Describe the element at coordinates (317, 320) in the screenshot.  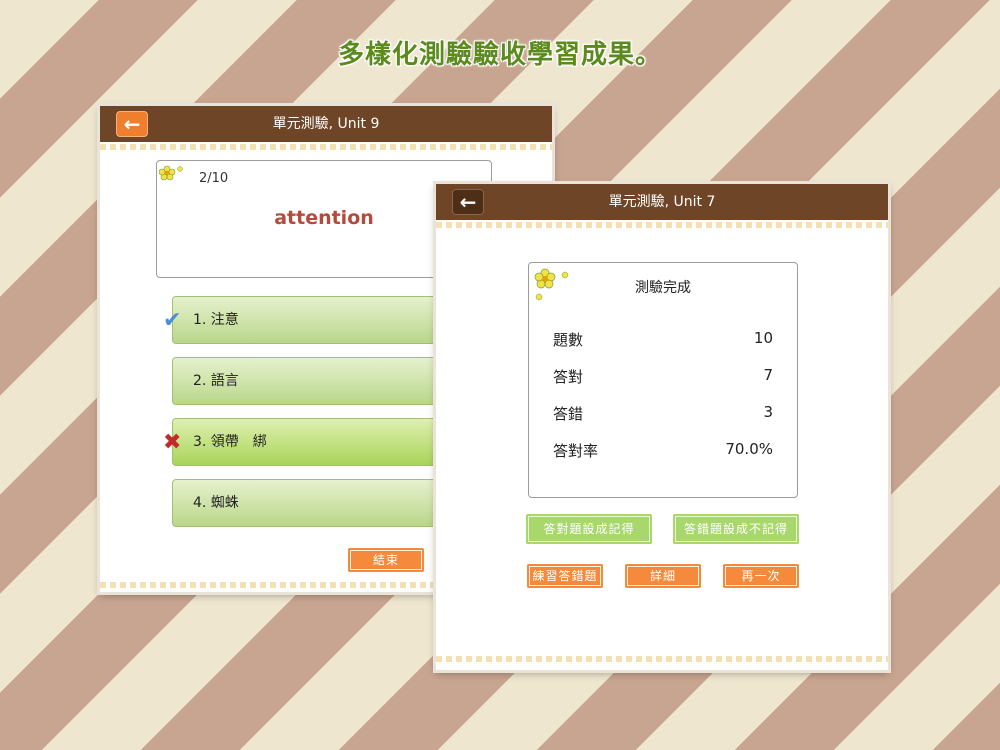
I see `choice-1: ✔ 1. 注意` at that location.